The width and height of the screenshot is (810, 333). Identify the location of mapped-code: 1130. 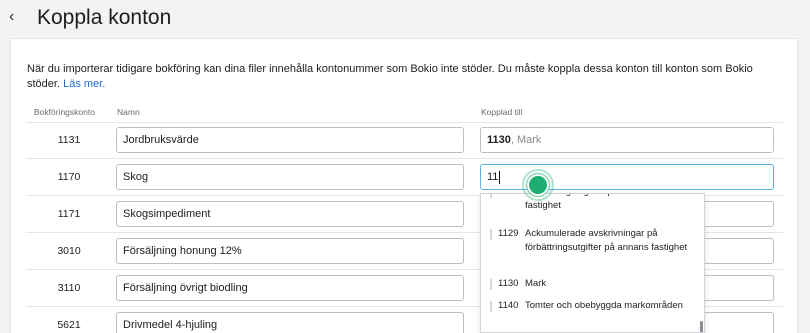
(499, 140).